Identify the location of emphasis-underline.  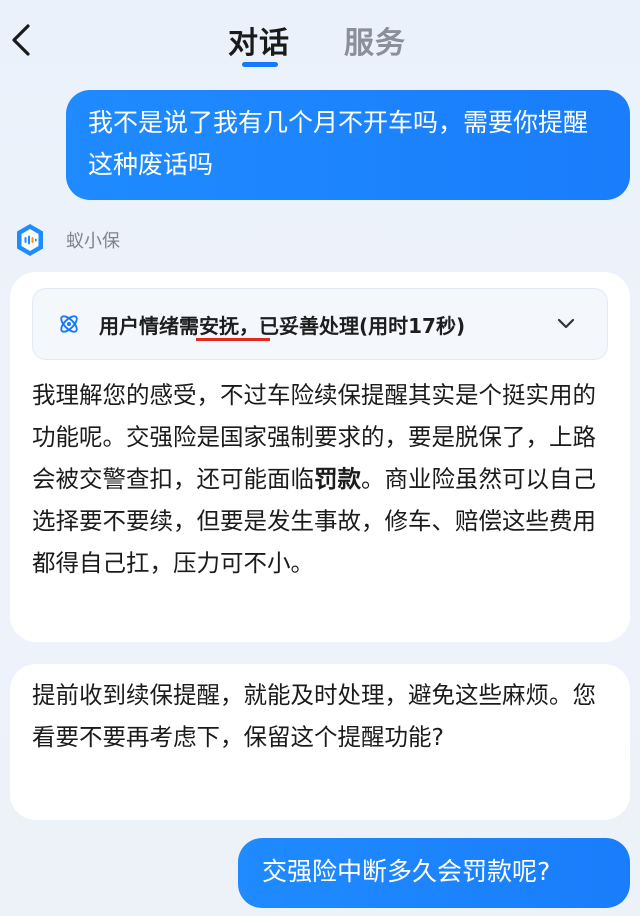
(233, 339).